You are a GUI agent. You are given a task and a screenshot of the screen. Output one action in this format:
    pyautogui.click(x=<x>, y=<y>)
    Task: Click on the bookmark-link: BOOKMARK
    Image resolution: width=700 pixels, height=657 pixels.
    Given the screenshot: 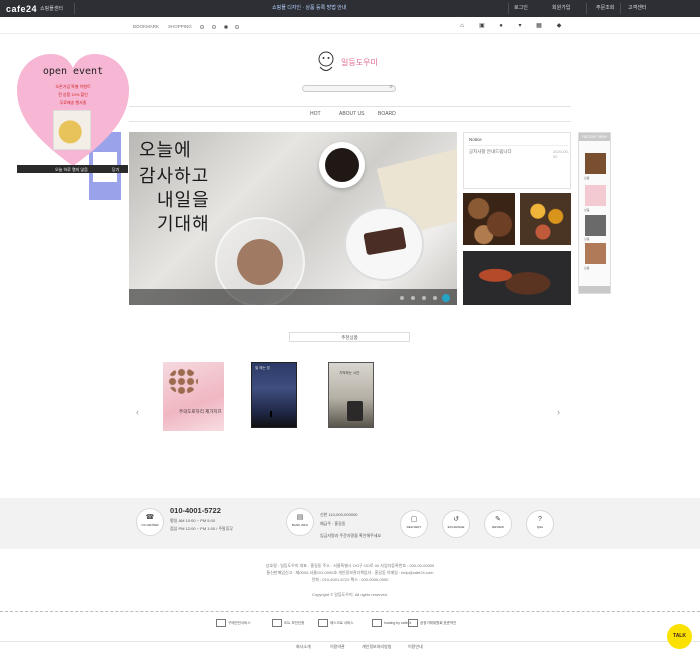 What is the action you would take?
    pyautogui.click(x=146, y=26)
    